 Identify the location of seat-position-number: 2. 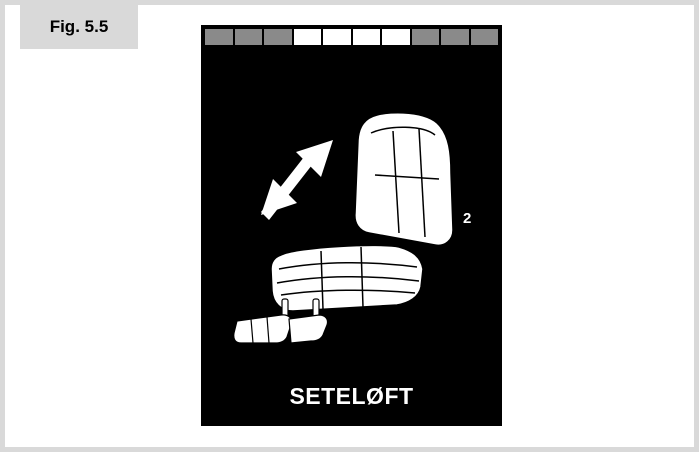
(467, 218).